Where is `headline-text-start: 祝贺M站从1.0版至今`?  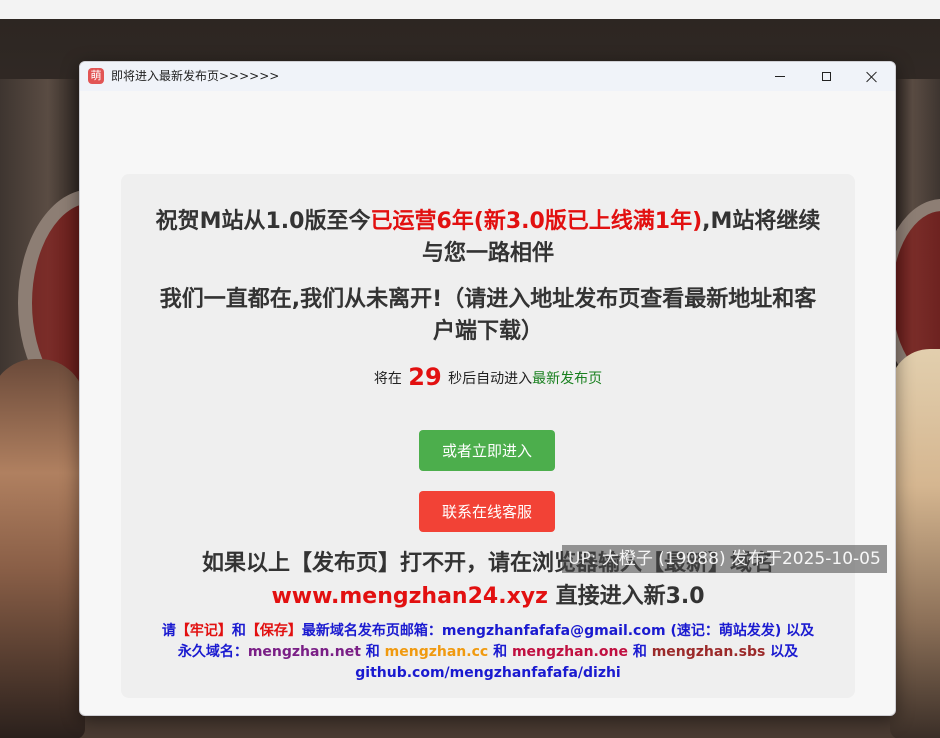
headline-text-start: 祝贺M站从1.0版至今 is located at coordinates (263, 221).